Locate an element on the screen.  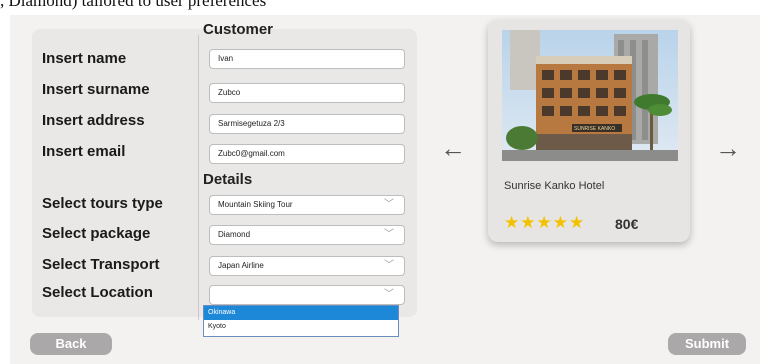
location-select: ﹀ is located at coordinates (307, 295).